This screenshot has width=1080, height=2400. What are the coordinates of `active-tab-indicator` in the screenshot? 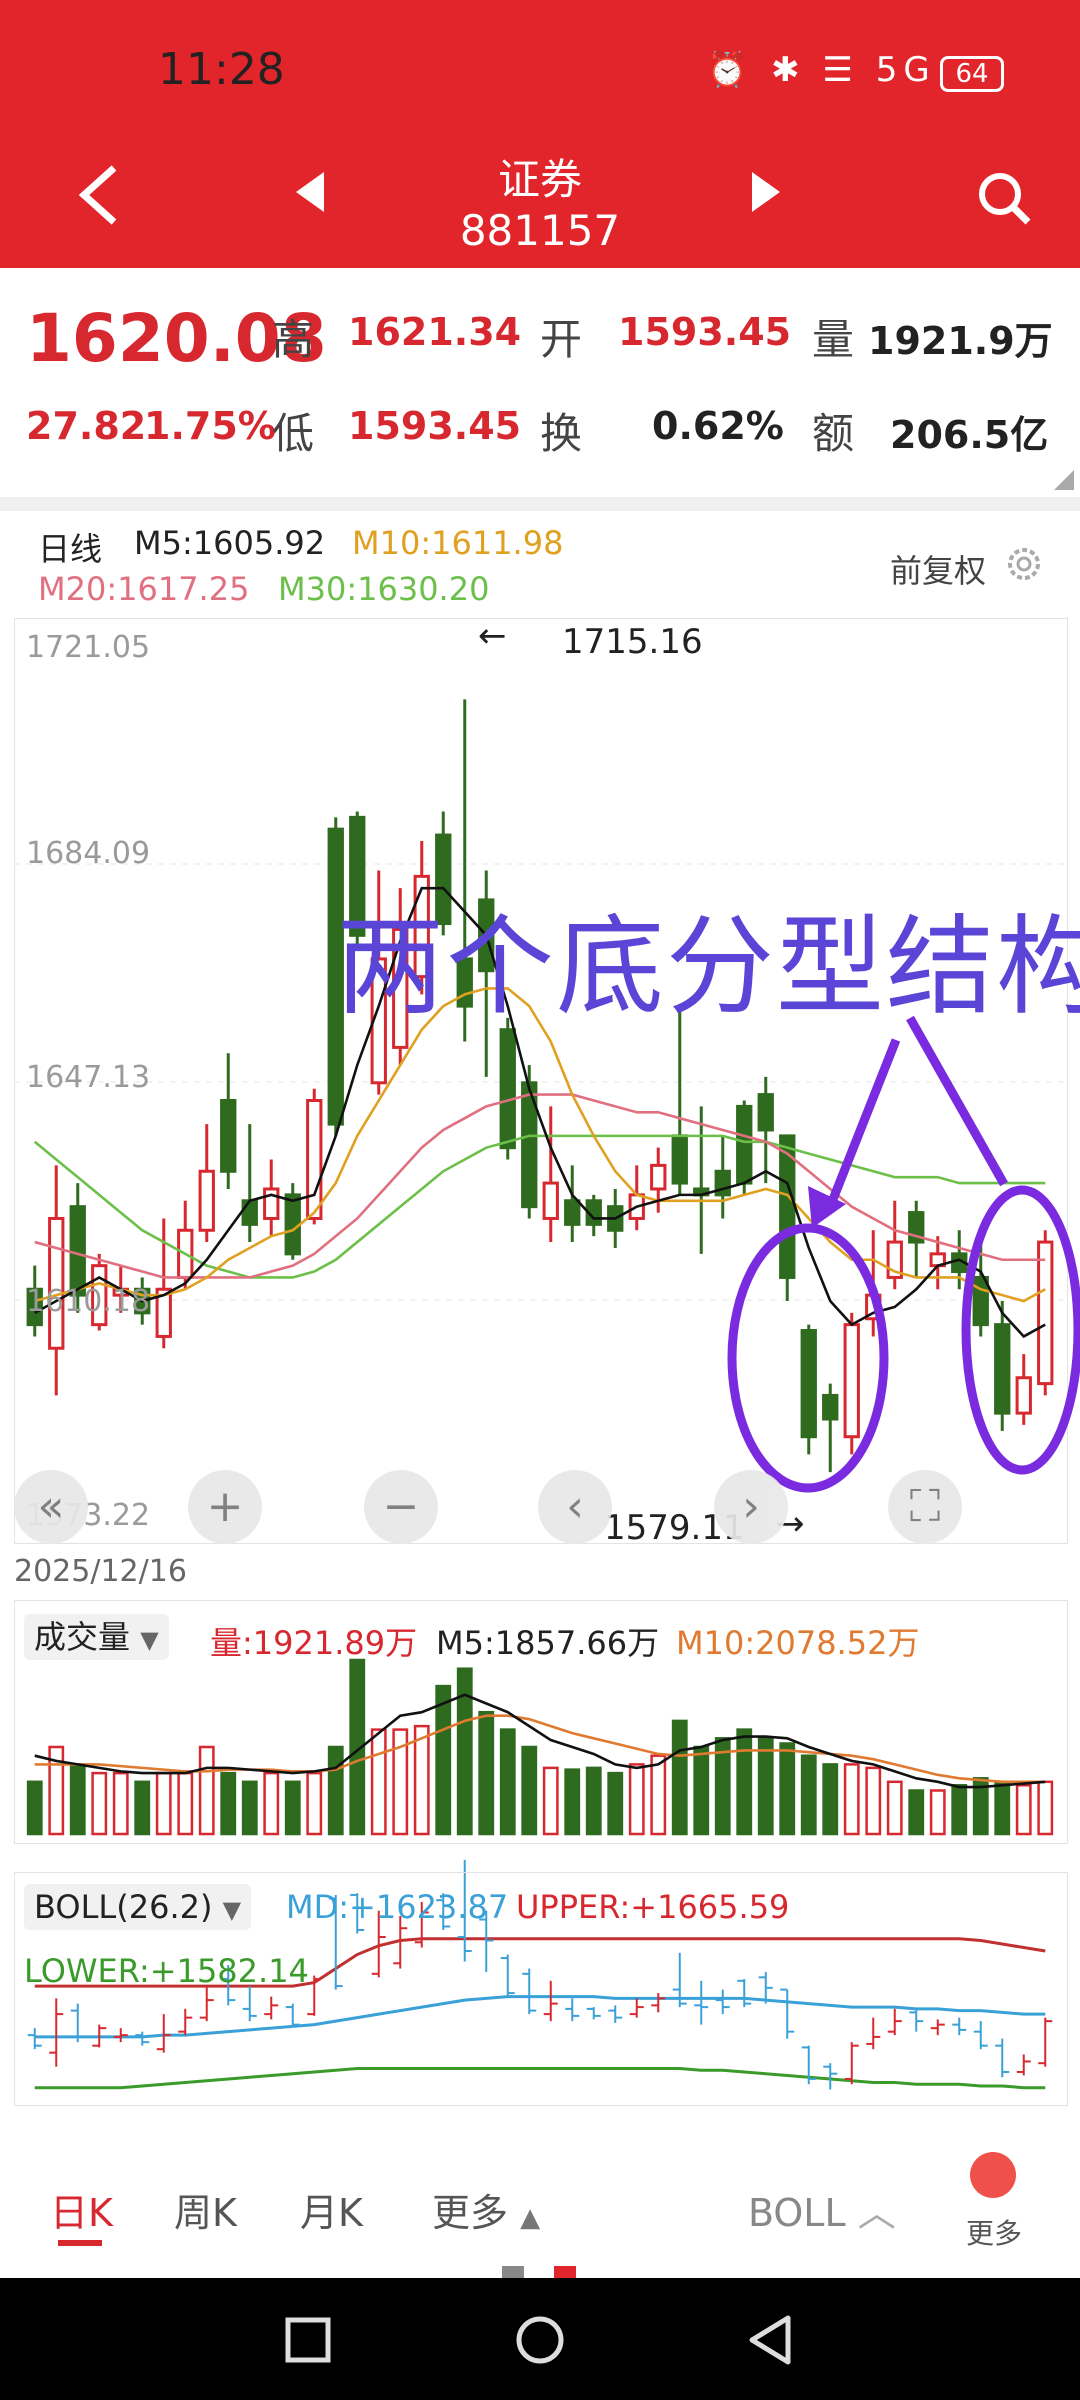 It's located at (80, 2243).